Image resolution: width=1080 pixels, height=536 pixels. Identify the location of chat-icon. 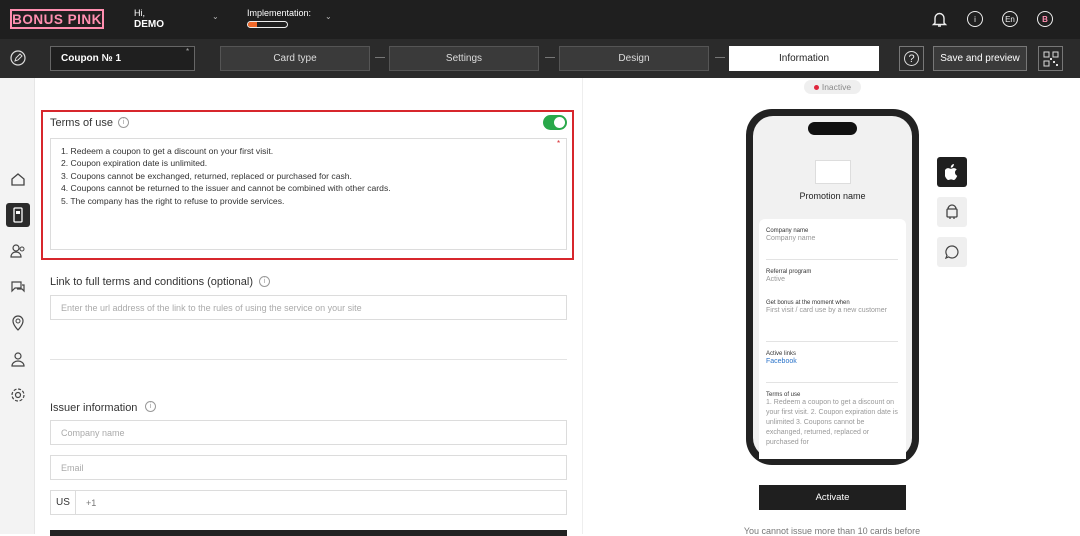
(18, 287).